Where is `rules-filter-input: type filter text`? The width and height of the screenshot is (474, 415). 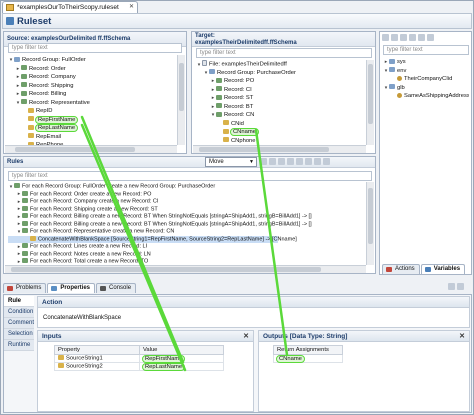
rules-filter-input: type filter text is located at coordinates (190, 176).